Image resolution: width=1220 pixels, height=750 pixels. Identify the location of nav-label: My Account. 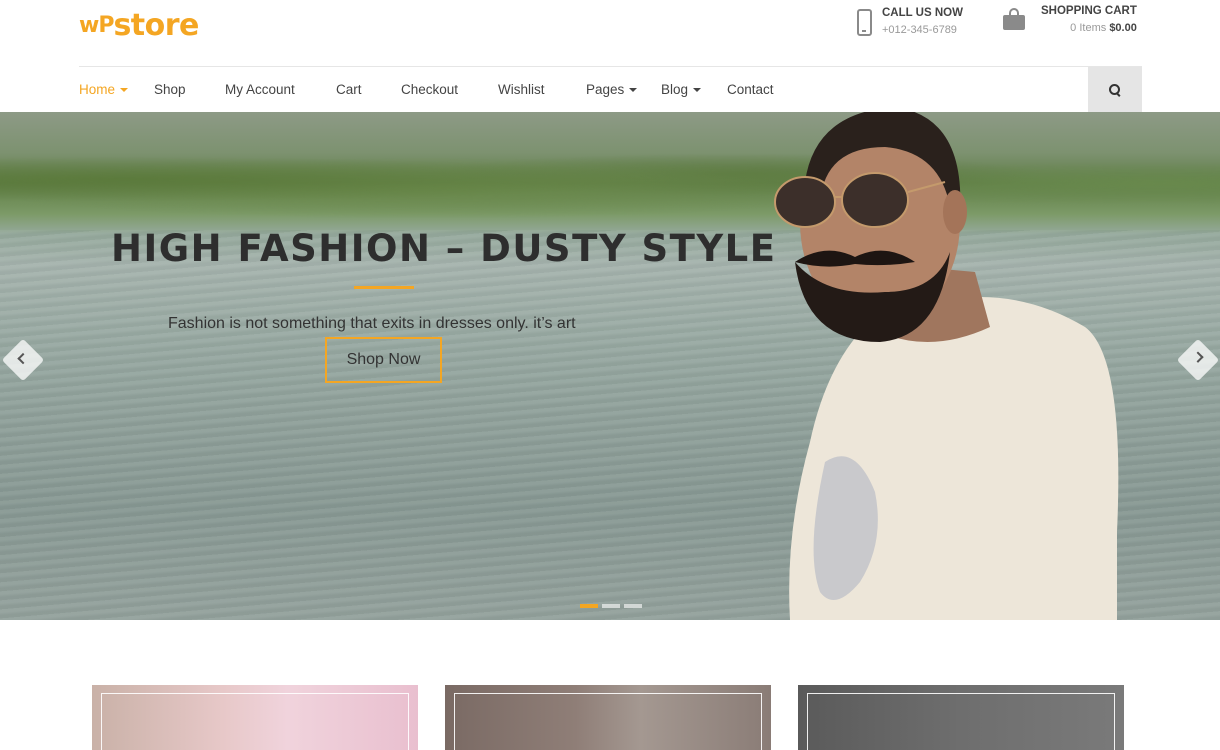
(260, 89).